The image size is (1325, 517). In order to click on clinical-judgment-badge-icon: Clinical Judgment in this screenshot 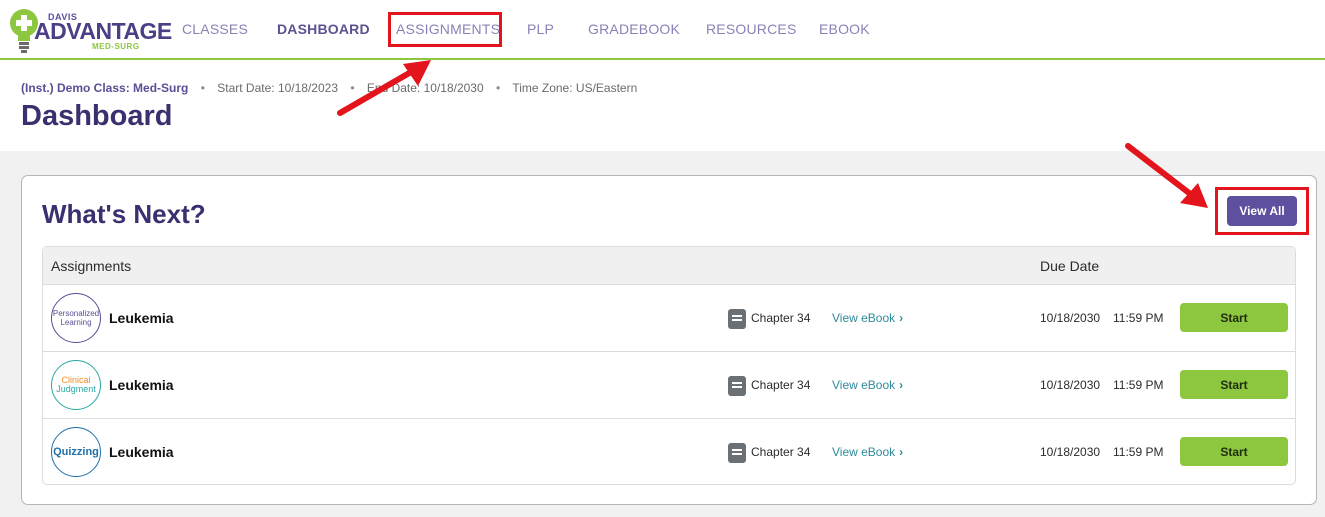, I will do `click(76, 385)`.